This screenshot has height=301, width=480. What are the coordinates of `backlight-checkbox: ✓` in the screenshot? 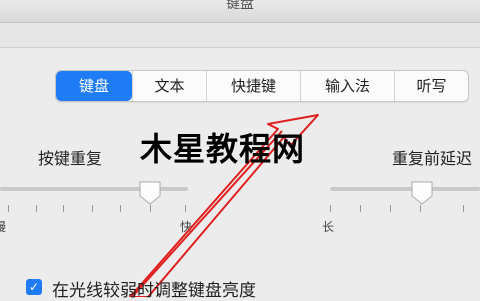 It's located at (34, 287).